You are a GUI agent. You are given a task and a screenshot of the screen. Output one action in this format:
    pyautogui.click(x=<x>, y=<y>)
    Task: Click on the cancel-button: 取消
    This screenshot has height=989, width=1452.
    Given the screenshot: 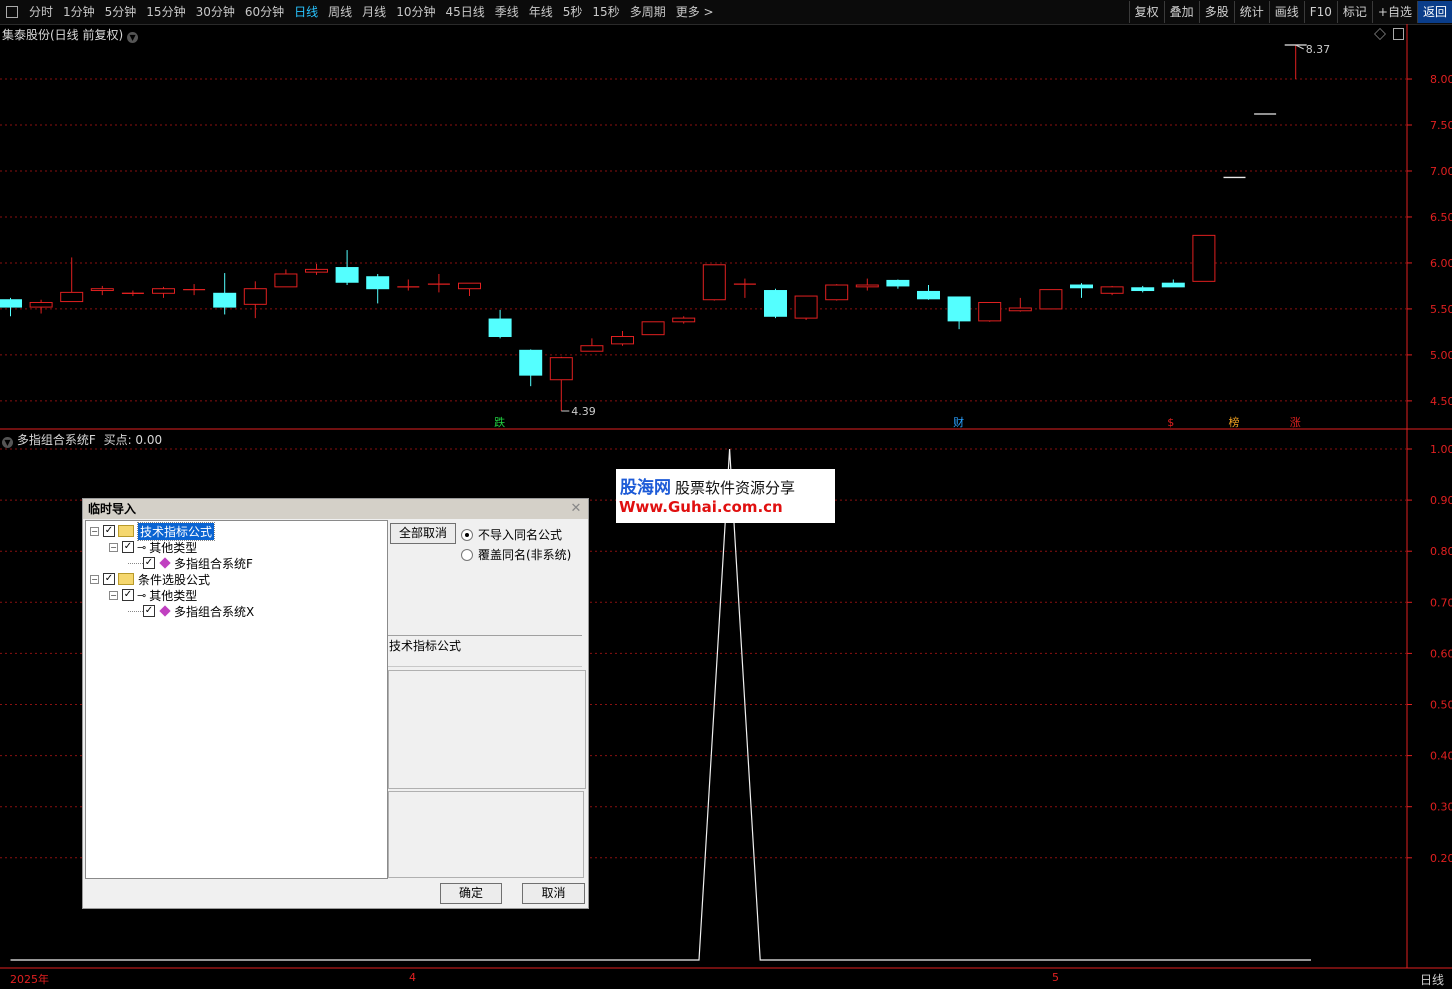 What is the action you would take?
    pyautogui.click(x=553, y=893)
    